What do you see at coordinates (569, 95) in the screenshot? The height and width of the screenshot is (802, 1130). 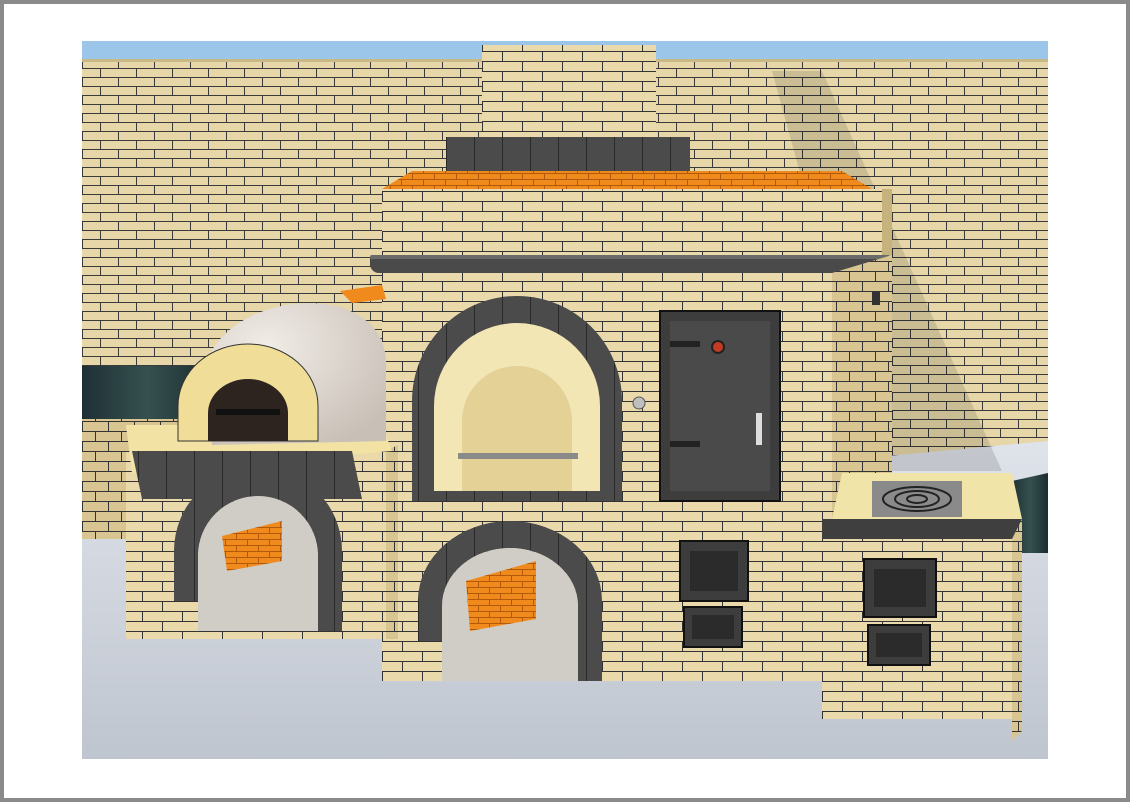 I see `chimney` at bounding box center [569, 95].